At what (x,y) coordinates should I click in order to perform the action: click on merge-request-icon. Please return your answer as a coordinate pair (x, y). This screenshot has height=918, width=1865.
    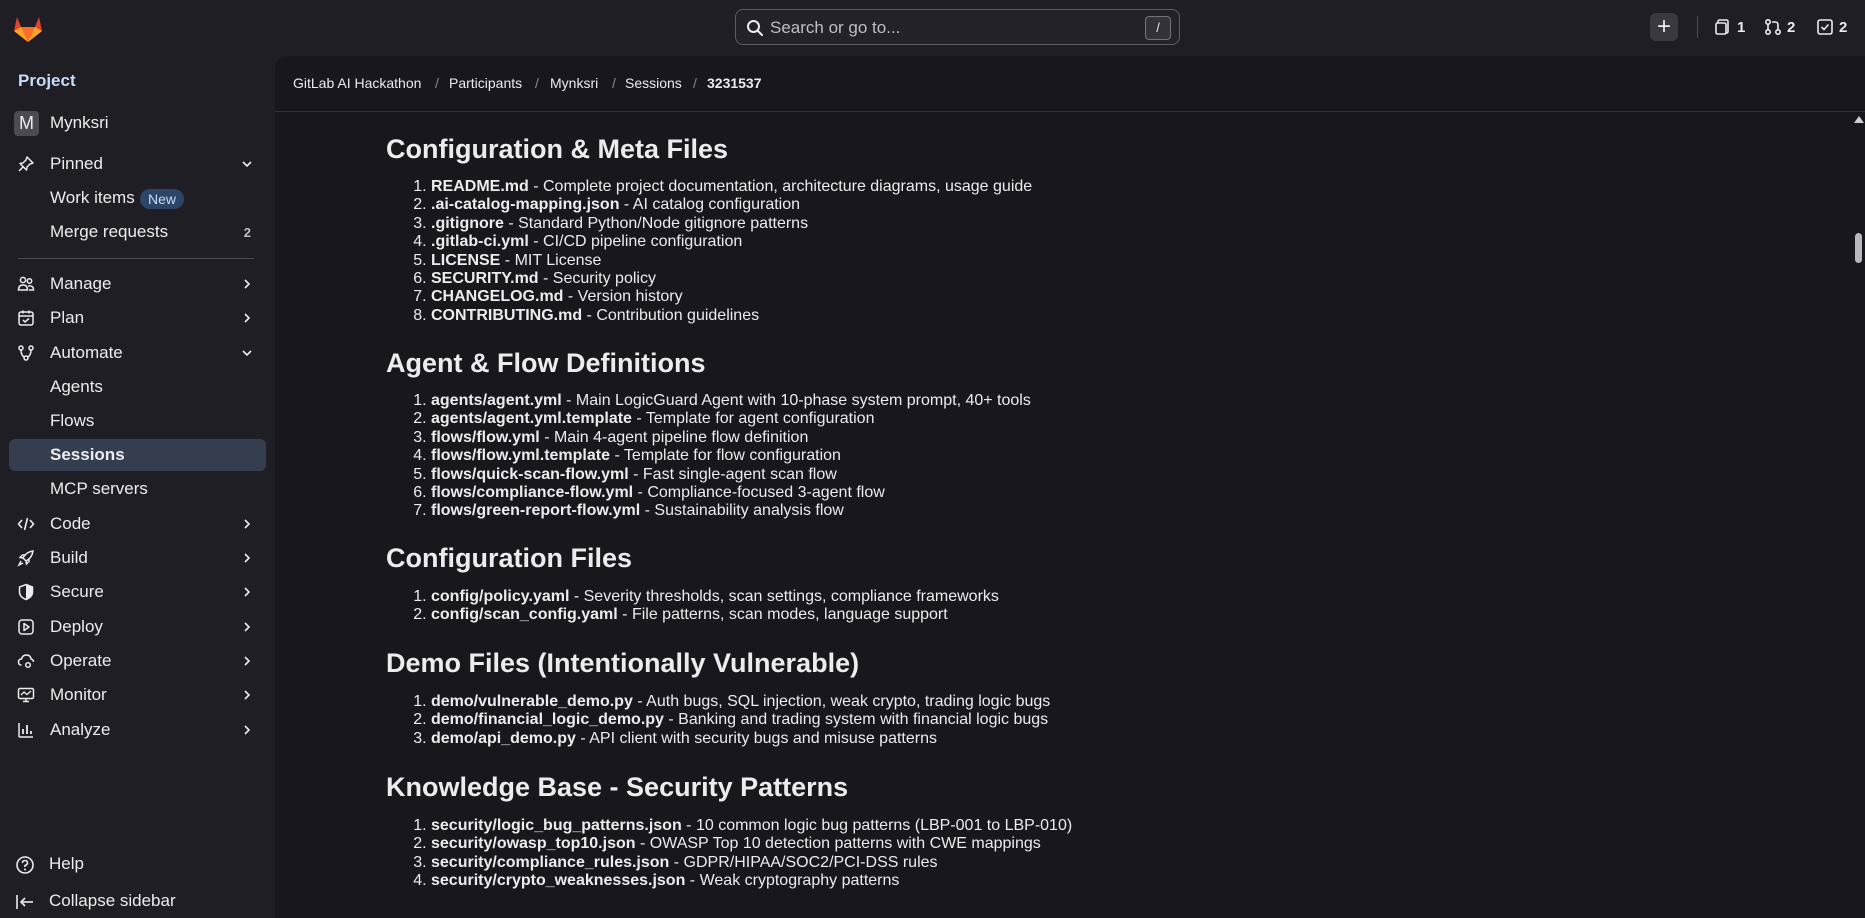
    Looking at the image, I should click on (1773, 27).